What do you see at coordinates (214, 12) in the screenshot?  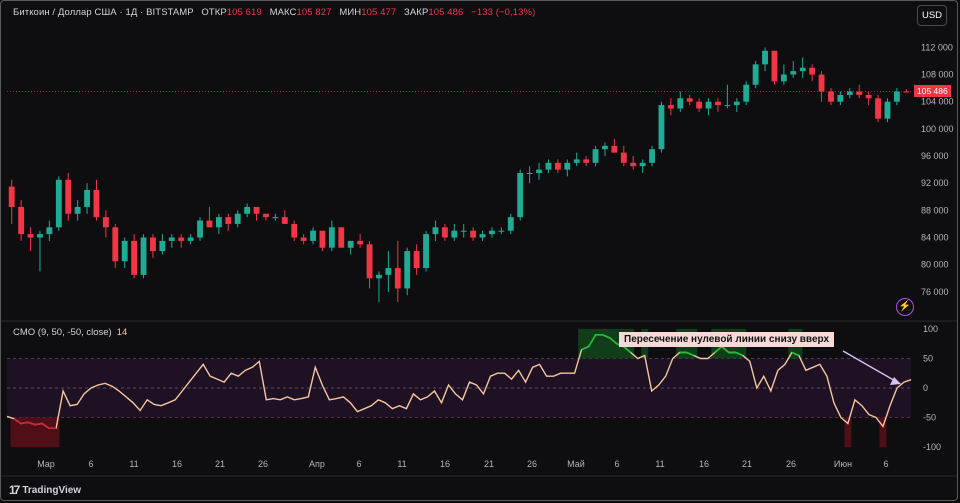 I see `open-label: ОТКР` at bounding box center [214, 12].